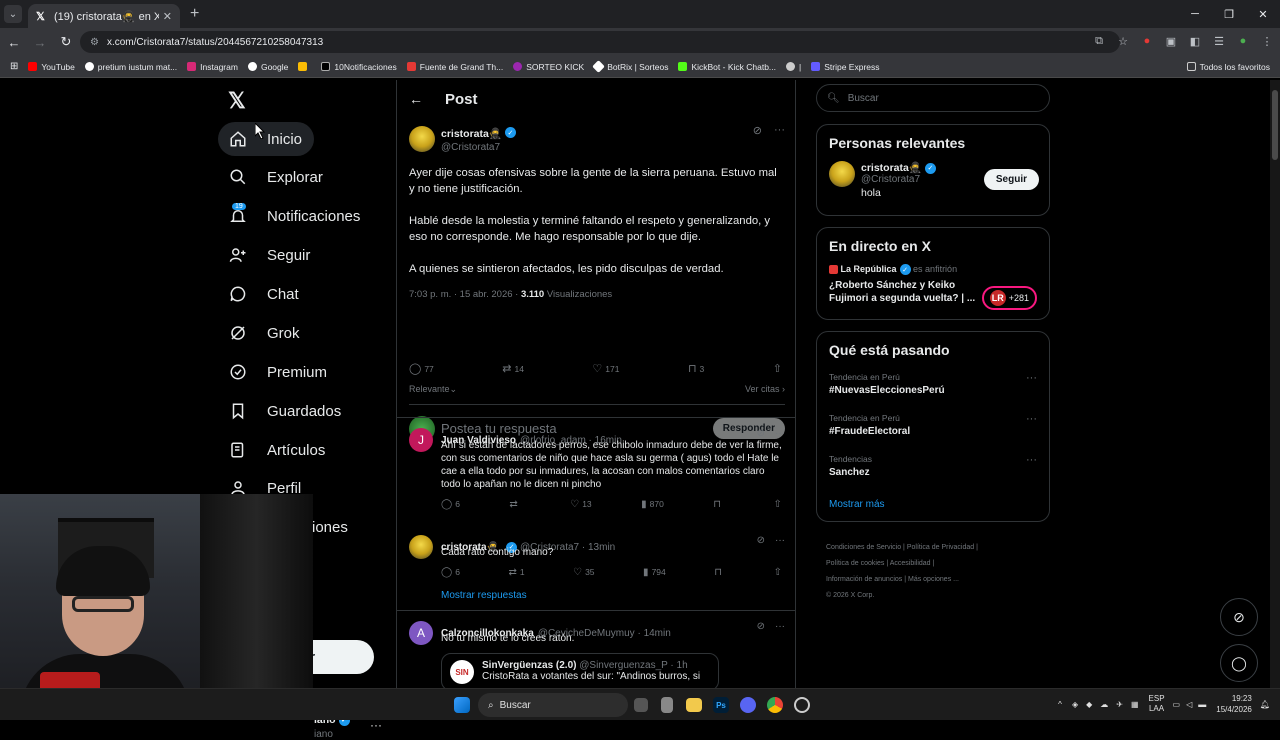 The image size is (1280, 740). What do you see at coordinates (793, 67) in the screenshot?
I see `bookmark-whatsapp: |` at bounding box center [793, 67].